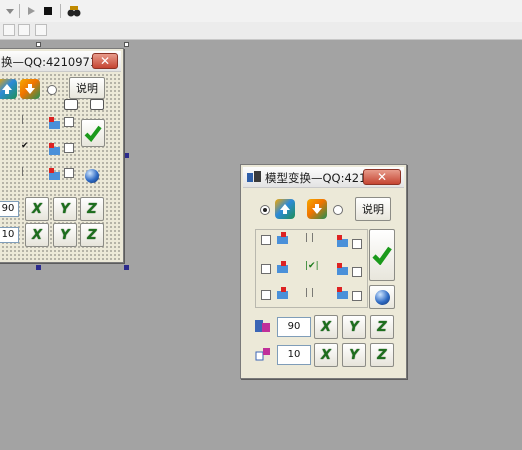 This screenshot has height=450, width=522. What do you see at coordinates (9, 30) in the screenshot?
I see `align-left-icon` at bounding box center [9, 30].